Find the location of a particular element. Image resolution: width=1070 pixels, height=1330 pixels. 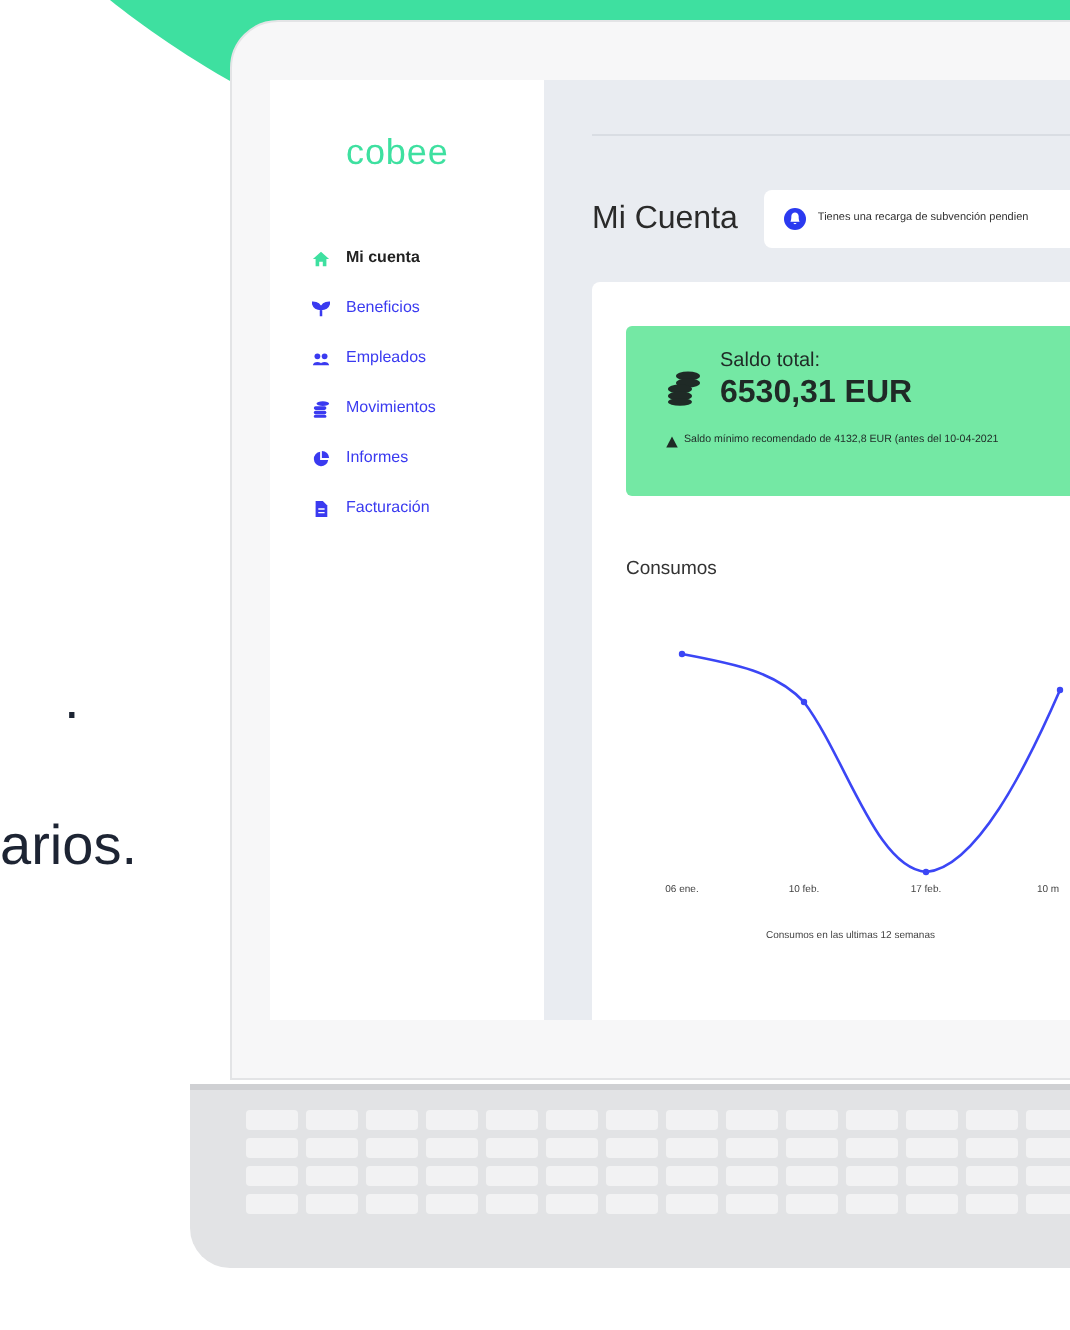

section-title: Consumos is located at coordinates (671, 570).